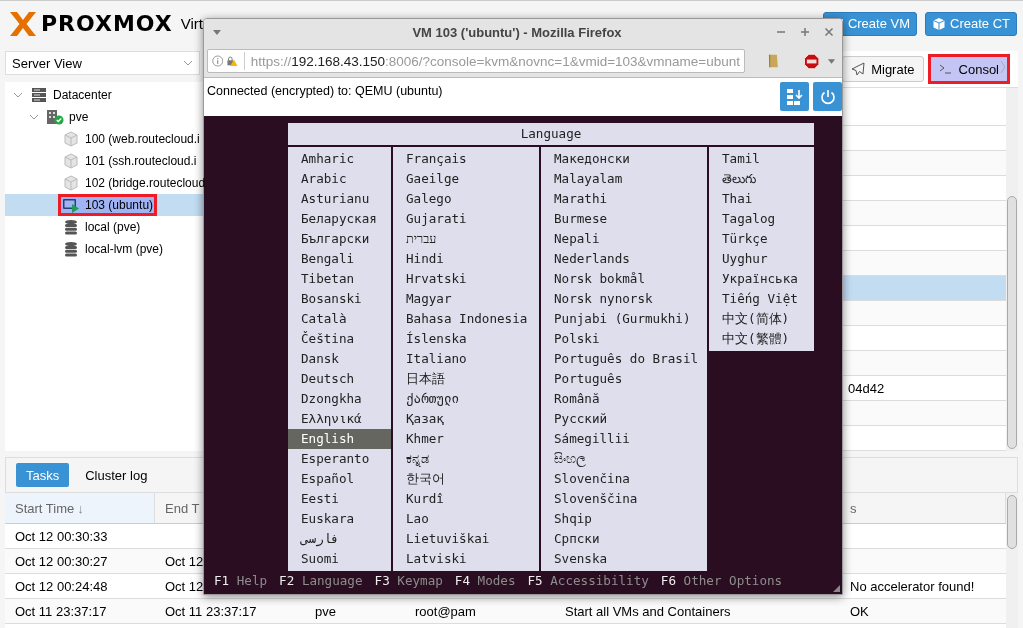 Image resolution: width=1023 pixels, height=628 pixels. What do you see at coordinates (624, 159) in the screenshot?
I see `language-option: Македонски` at bounding box center [624, 159].